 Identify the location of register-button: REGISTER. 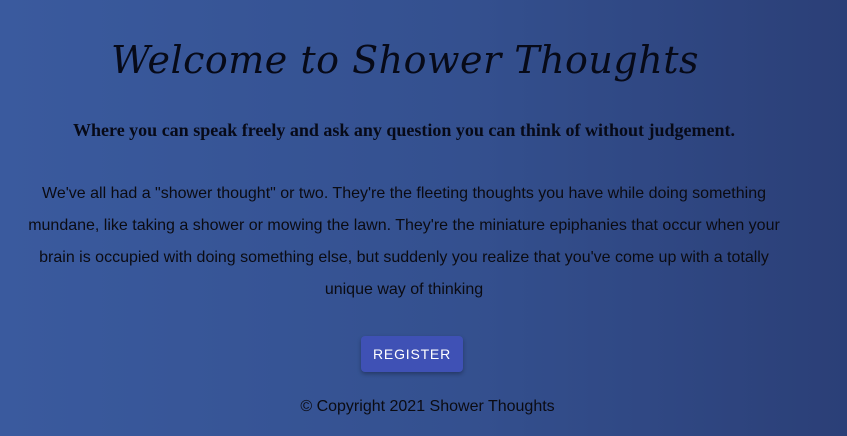
(412, 354).